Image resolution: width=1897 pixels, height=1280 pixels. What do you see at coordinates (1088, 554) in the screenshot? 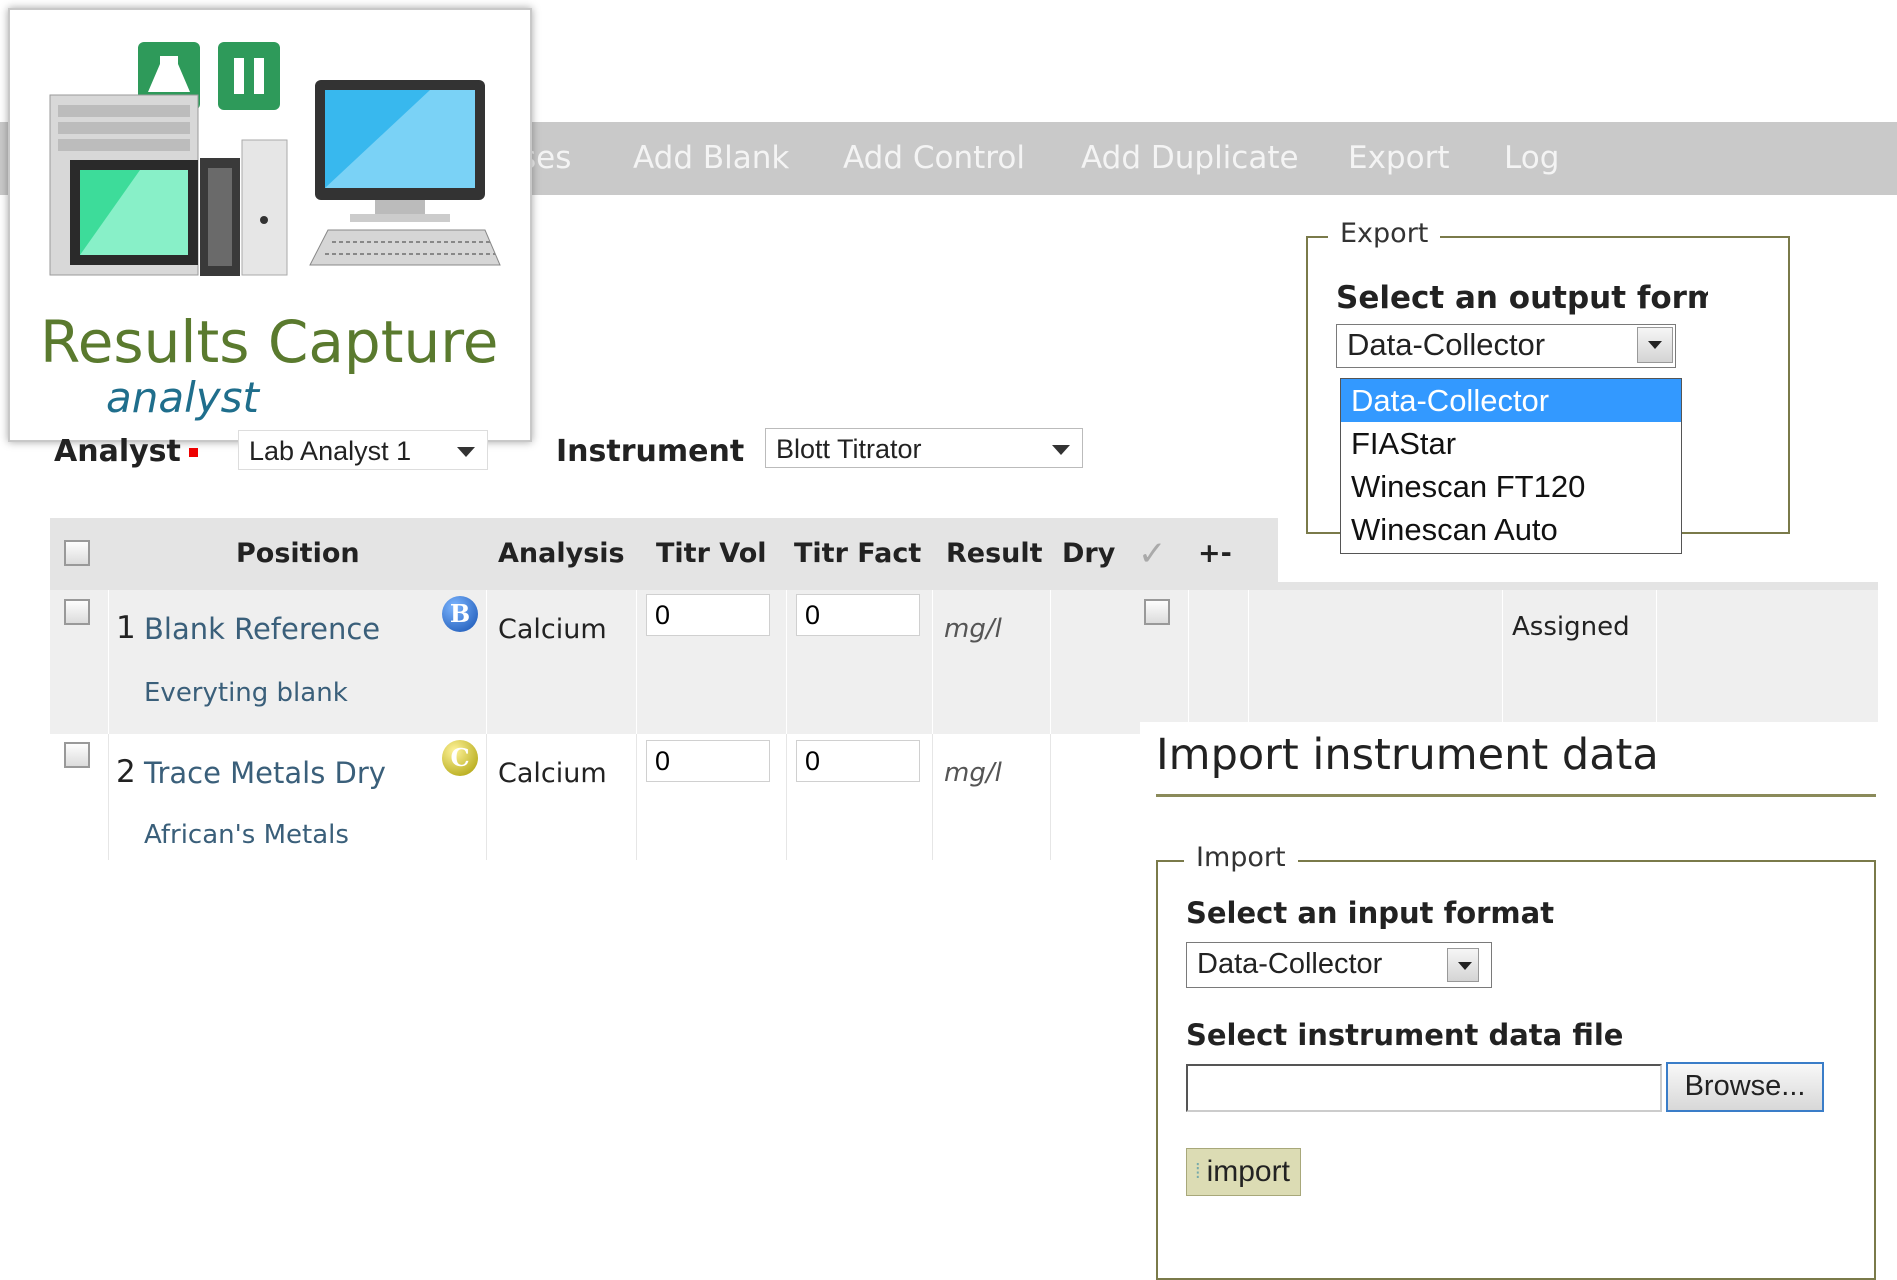
I see `header-dry: Dry` at bounding box center [1088, 554].